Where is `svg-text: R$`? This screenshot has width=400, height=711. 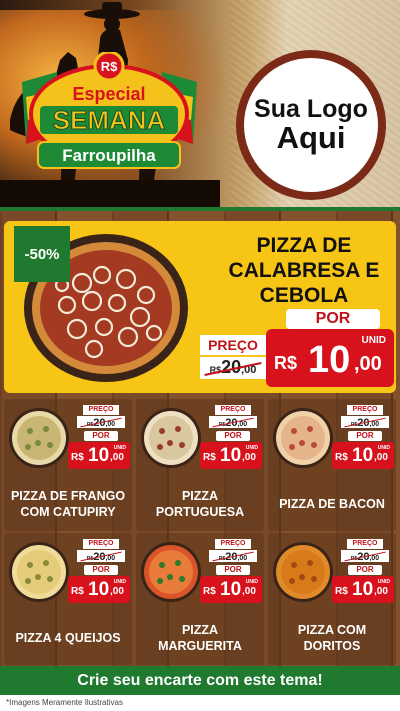 svg-text: R$ is located at coordinates (109, 66).